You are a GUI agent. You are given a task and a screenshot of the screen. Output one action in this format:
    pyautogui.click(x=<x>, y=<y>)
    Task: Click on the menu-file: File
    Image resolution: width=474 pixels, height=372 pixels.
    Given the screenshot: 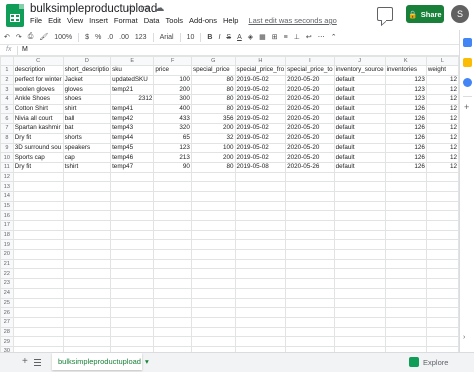 What is the action you would take?
    pyautogui.click(x=36, y=20)
    